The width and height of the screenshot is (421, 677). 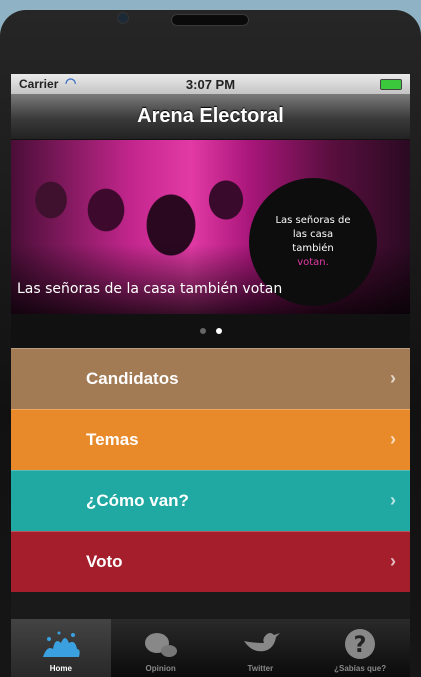 I want to click on tab-opinion: Opinion, so click(x=161, y=648).